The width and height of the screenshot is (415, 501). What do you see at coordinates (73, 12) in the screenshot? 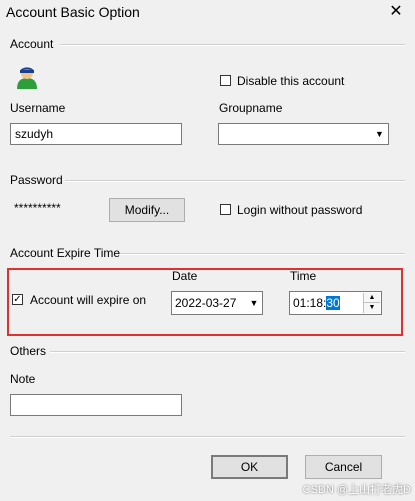
I see `window-title: Account Basic Option` at bounding box center [73, 12].